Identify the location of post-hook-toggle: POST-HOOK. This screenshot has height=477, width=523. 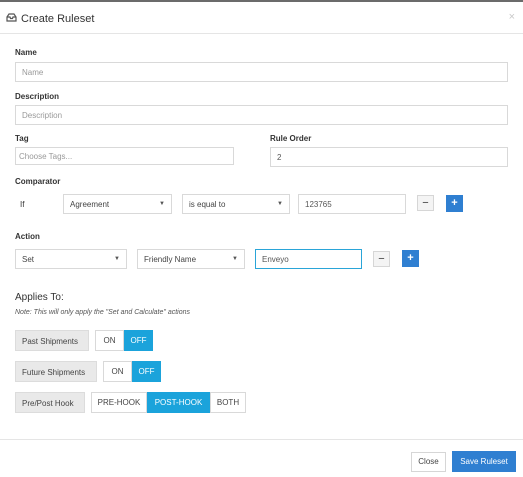
(178, 402).